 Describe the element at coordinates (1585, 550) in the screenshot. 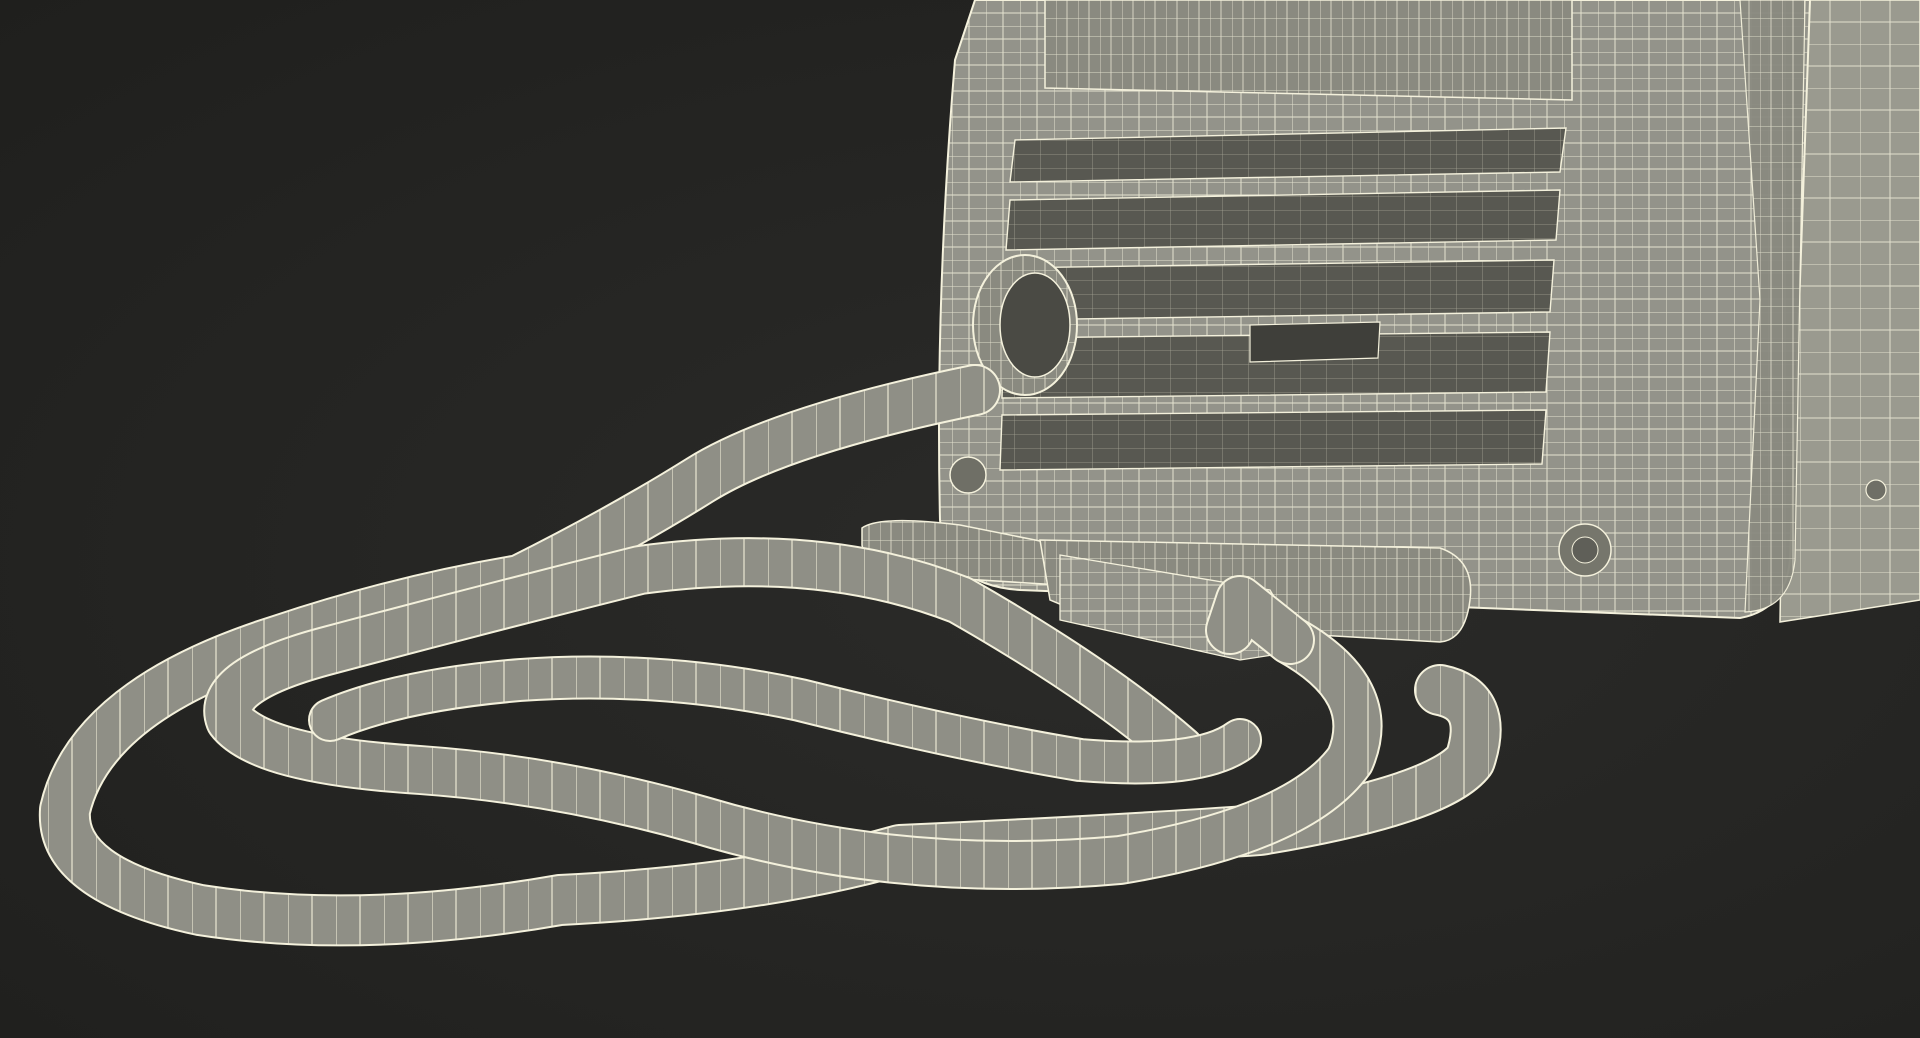

I see `screw-right` at that location.